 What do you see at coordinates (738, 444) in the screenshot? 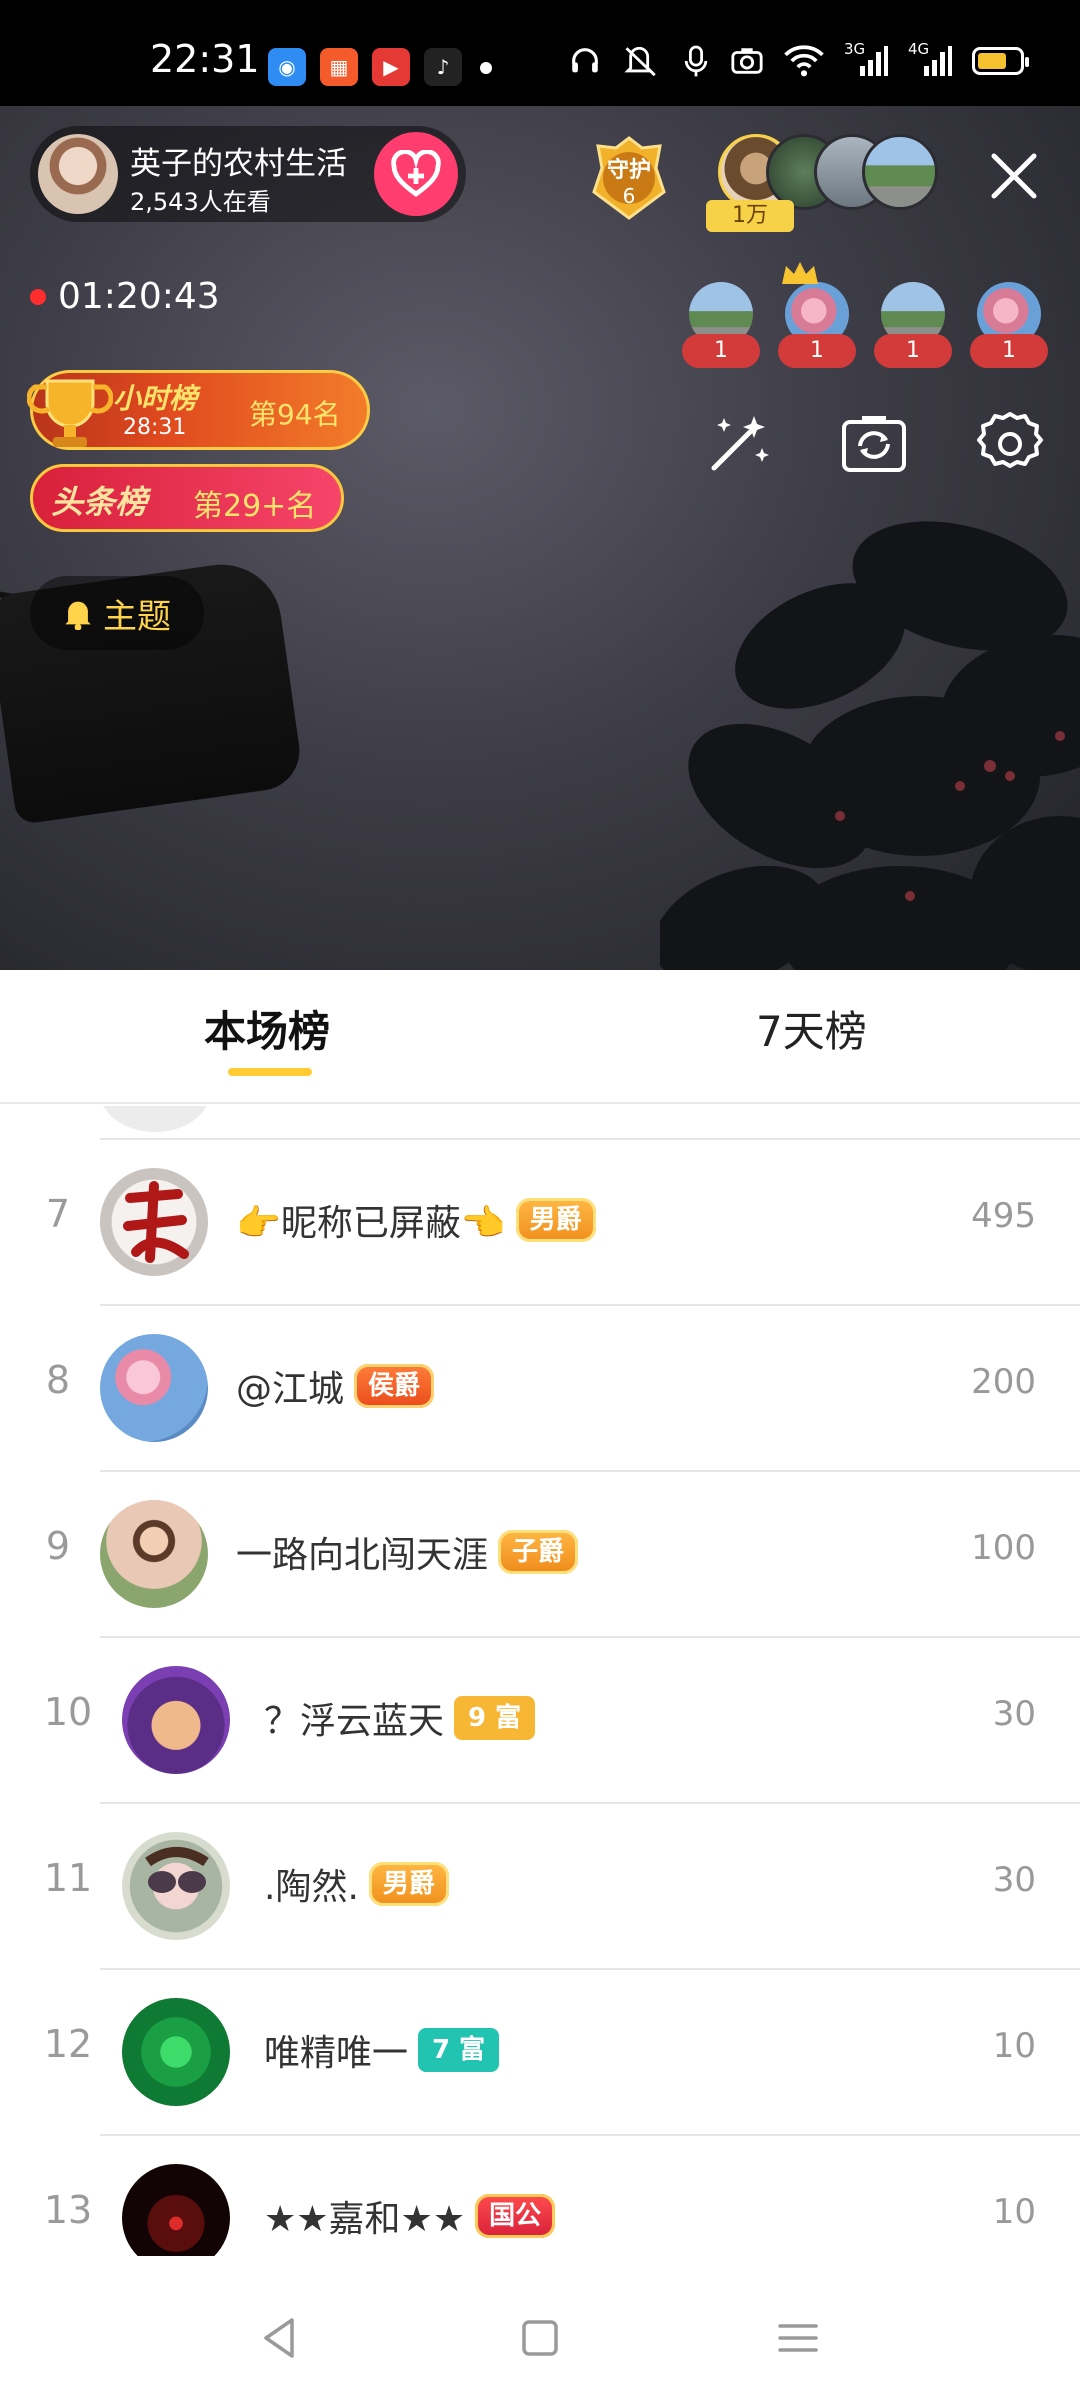
I see `magic-wand-icon` at bounding box center [738, 444].